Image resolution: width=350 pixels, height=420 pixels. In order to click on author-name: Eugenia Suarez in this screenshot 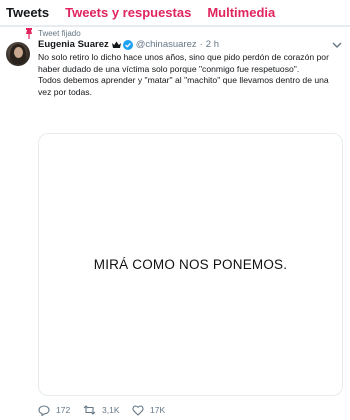, I will do `click(73, 44)`.